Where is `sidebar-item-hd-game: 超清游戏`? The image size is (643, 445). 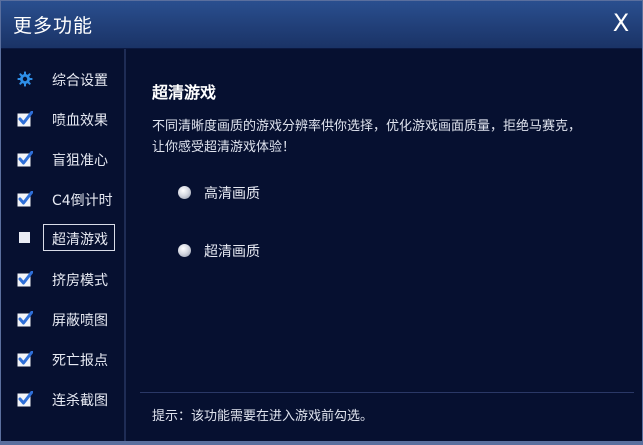
sidebar-item-hd-game: 超清游戏 is located at coordinates (67, 238).